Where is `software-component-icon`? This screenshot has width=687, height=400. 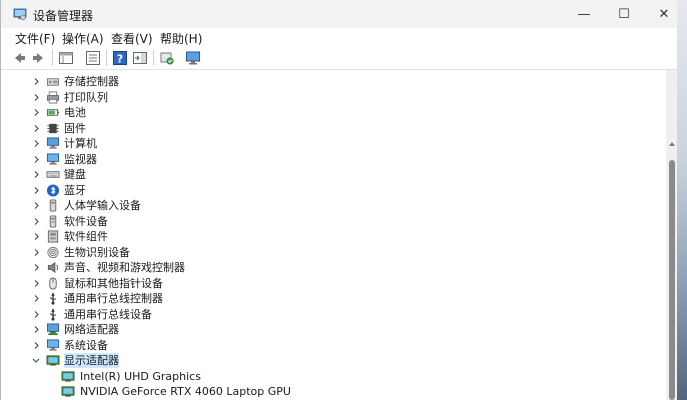 software-component-icon is located at coordinates (53, 236).